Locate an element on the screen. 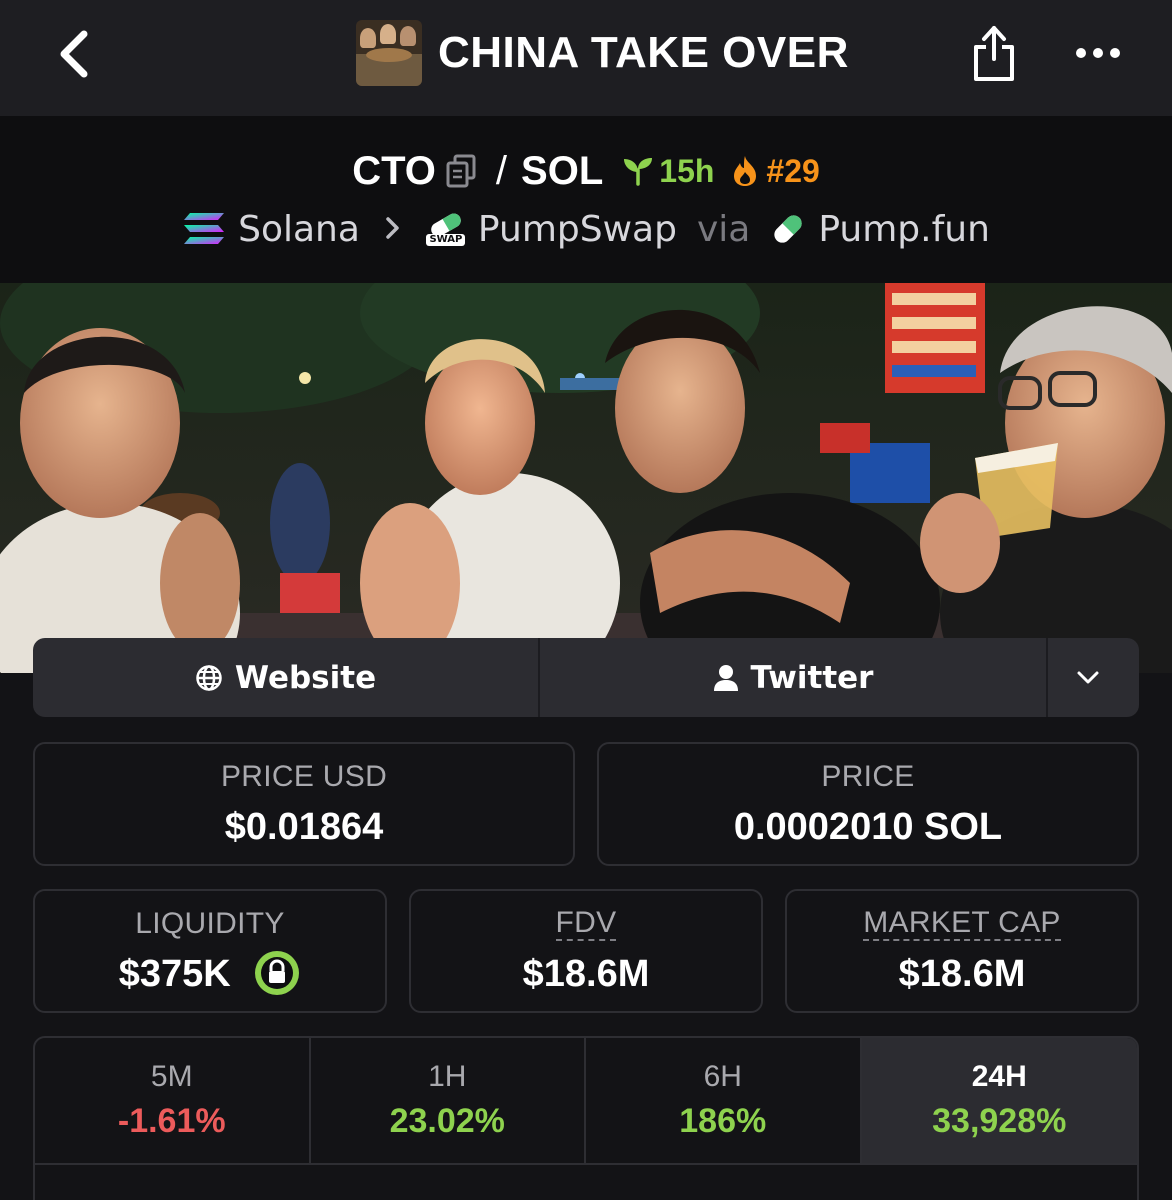  dex-link: SWAP PumpSwap is located at coordinates (551, 229).